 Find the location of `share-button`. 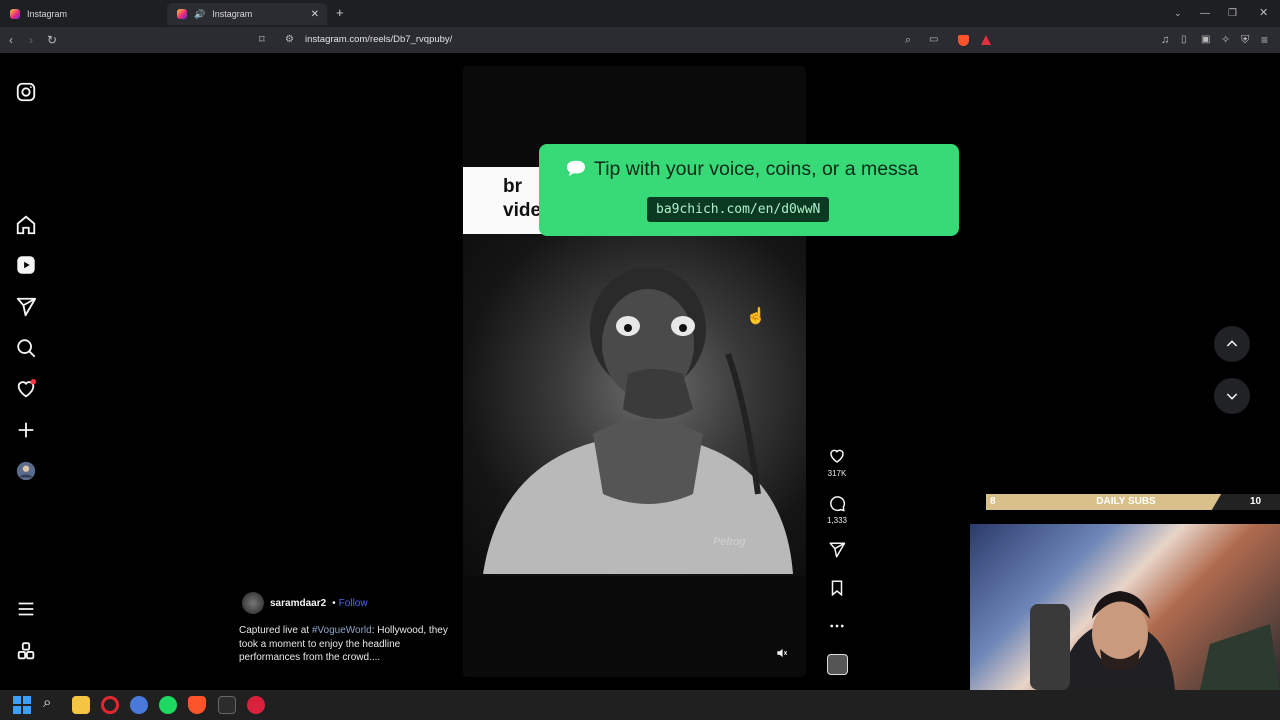

share-button is located at coordinates (837, 552).